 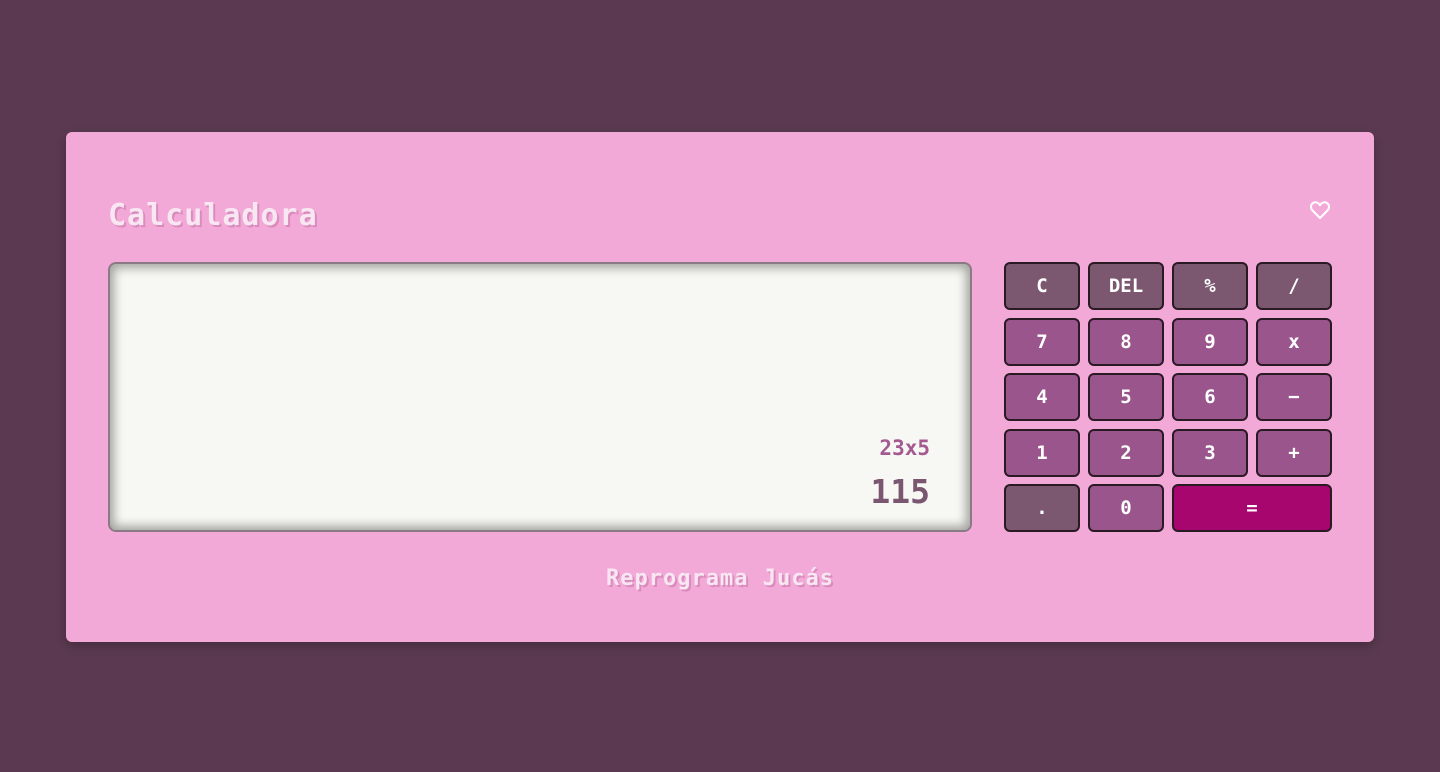 I want to click on multiply-button: x, so click(x=1294, y=341).